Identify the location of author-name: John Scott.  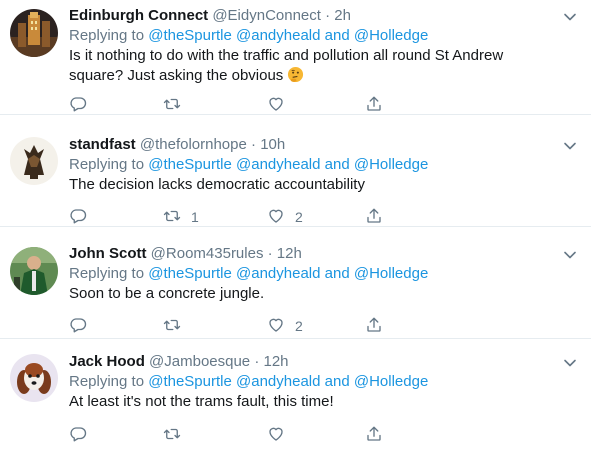
(108, 253).